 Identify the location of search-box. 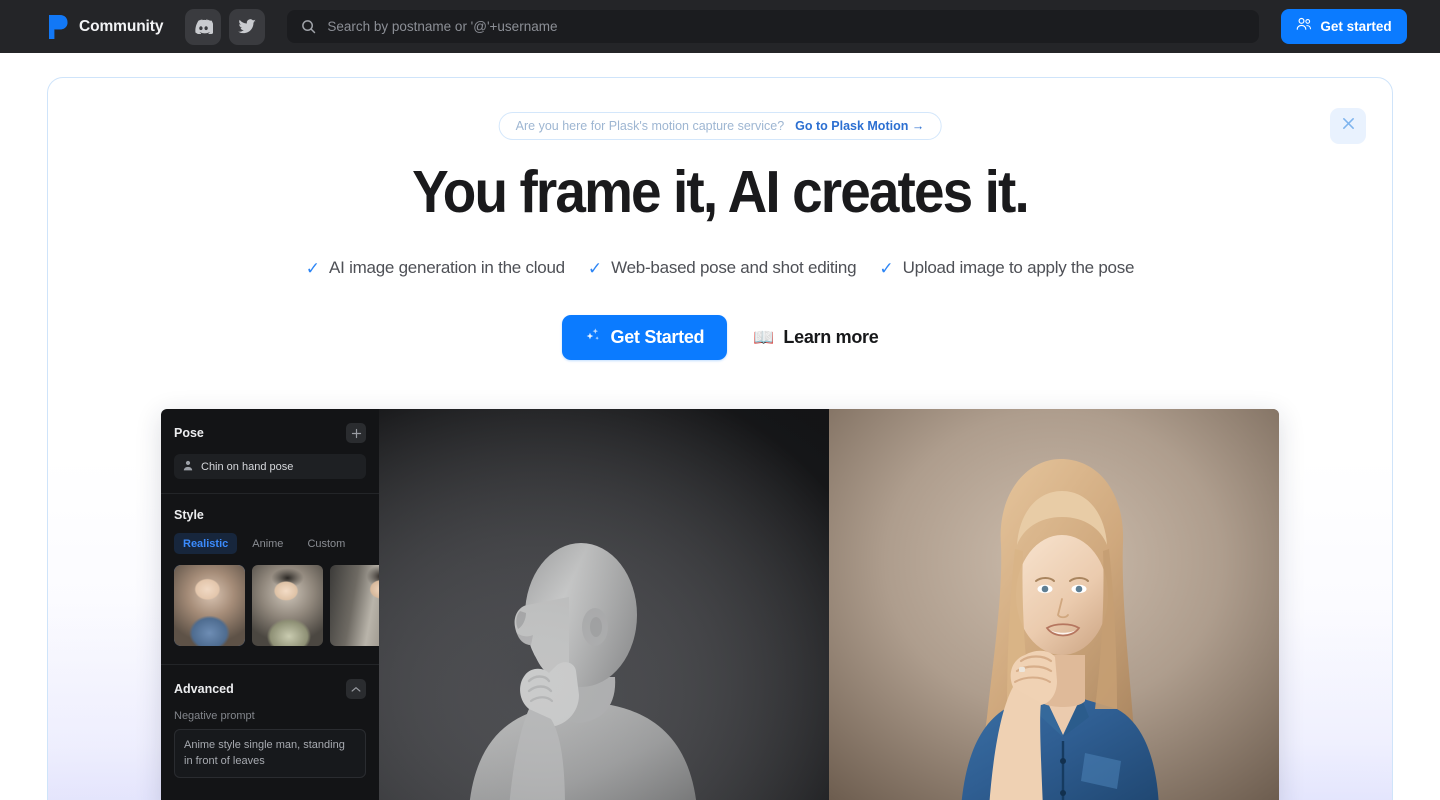
(773, 26).